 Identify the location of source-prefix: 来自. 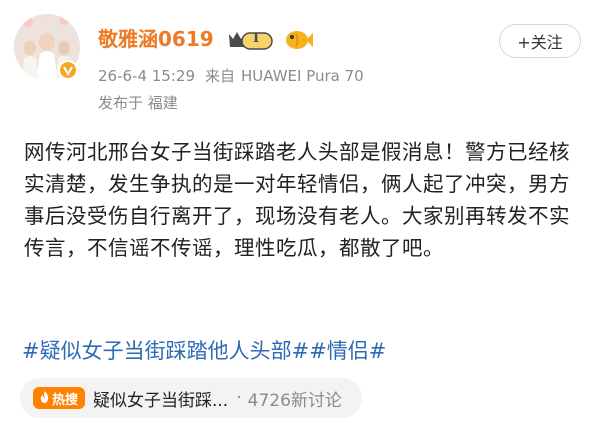
(220, 76).